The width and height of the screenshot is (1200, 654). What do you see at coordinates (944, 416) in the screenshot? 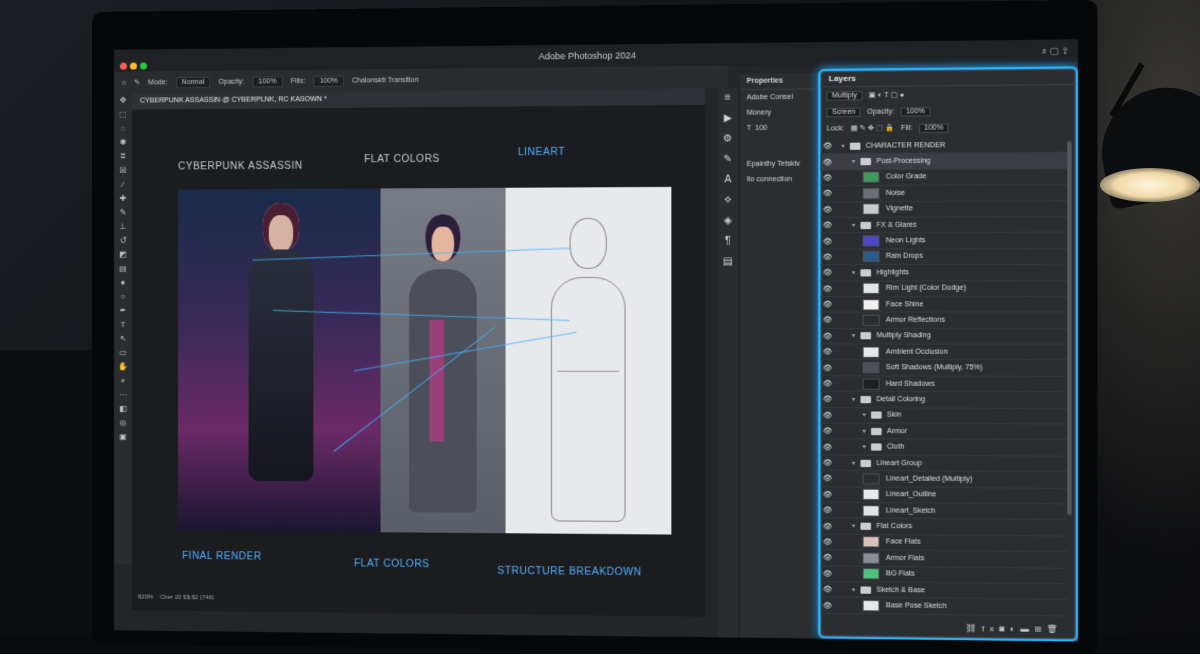
I see `layer-group-row: 👁 ▾ Skin` at bounding box center [944, 416].